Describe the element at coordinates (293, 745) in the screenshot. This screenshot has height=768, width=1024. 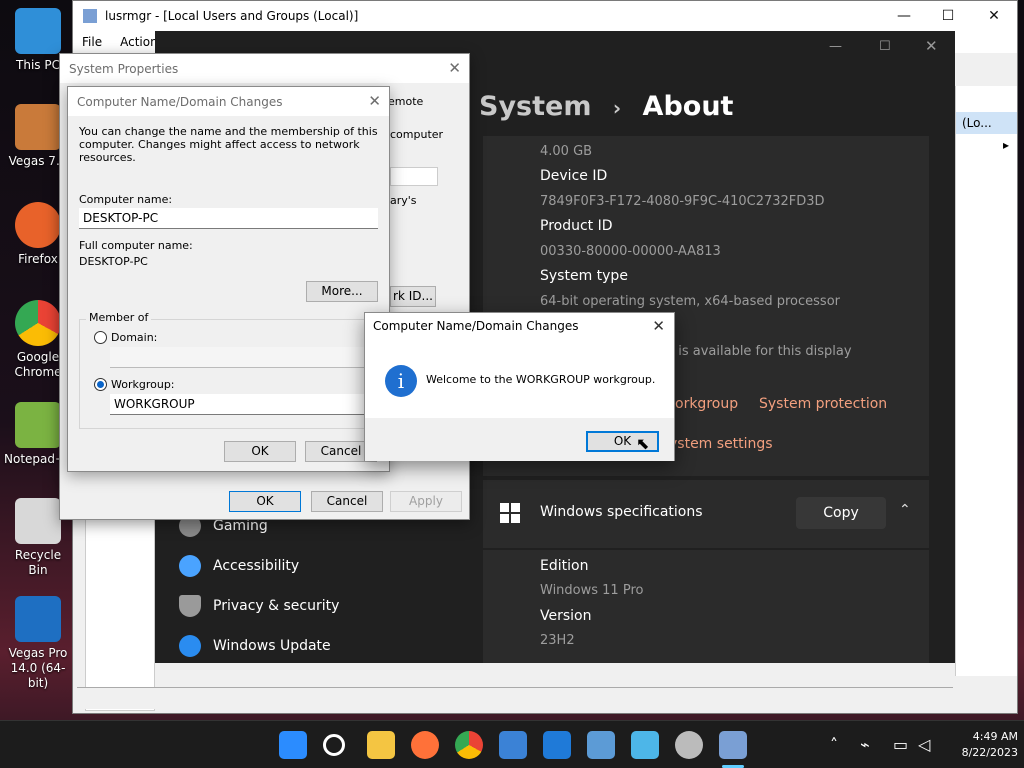
I see `start-icon` at that location.